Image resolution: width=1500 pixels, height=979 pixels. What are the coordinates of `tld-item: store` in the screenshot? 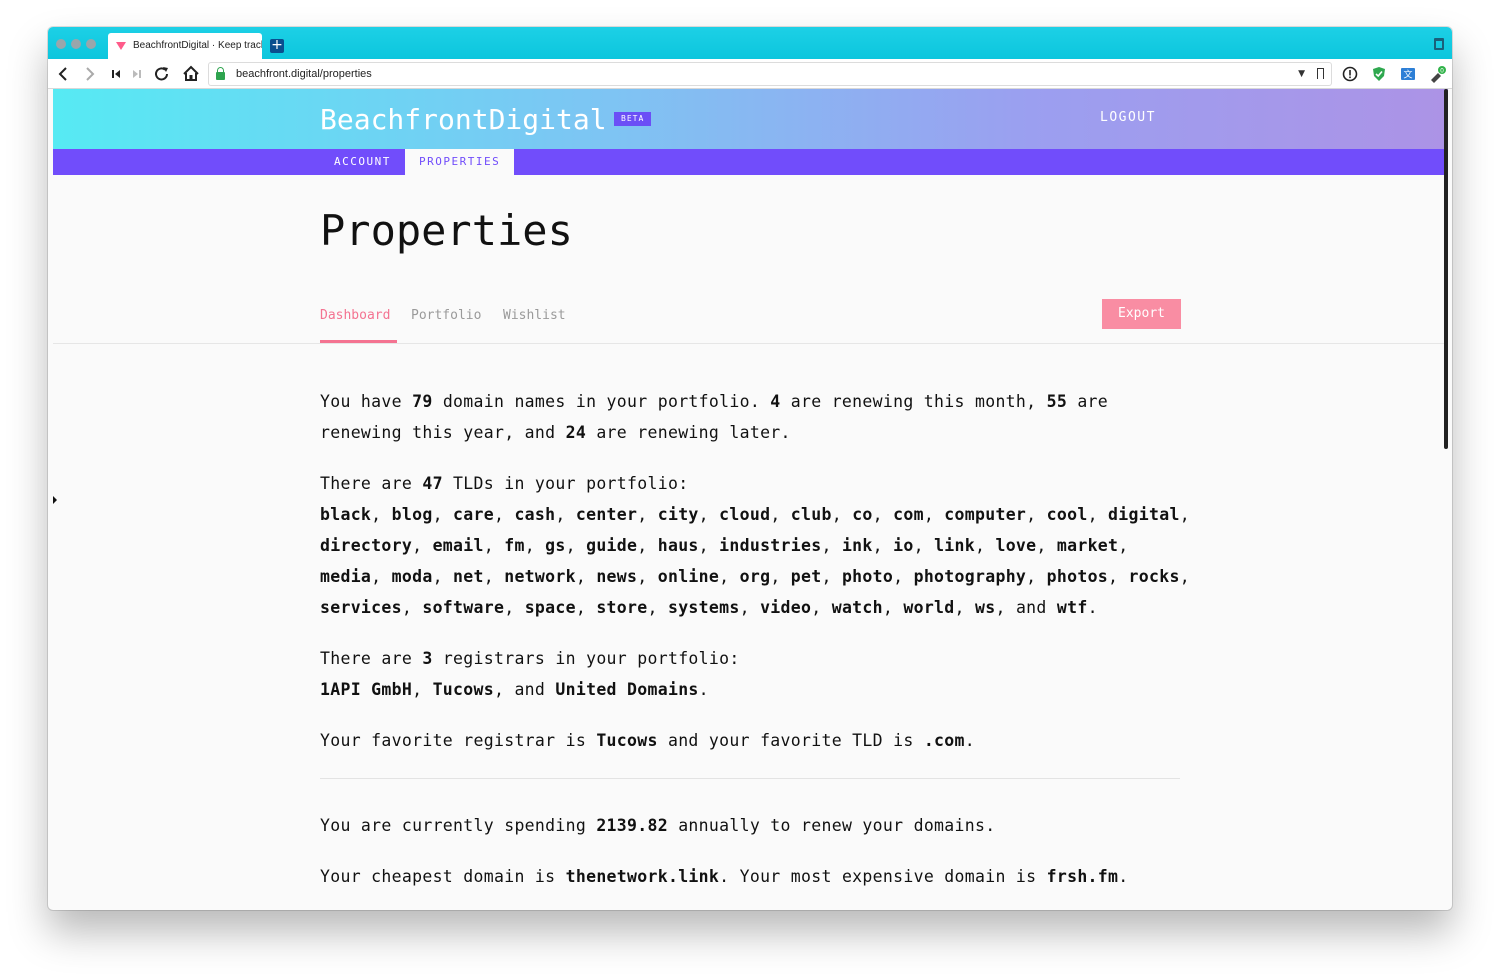 It's located at (622, 607).